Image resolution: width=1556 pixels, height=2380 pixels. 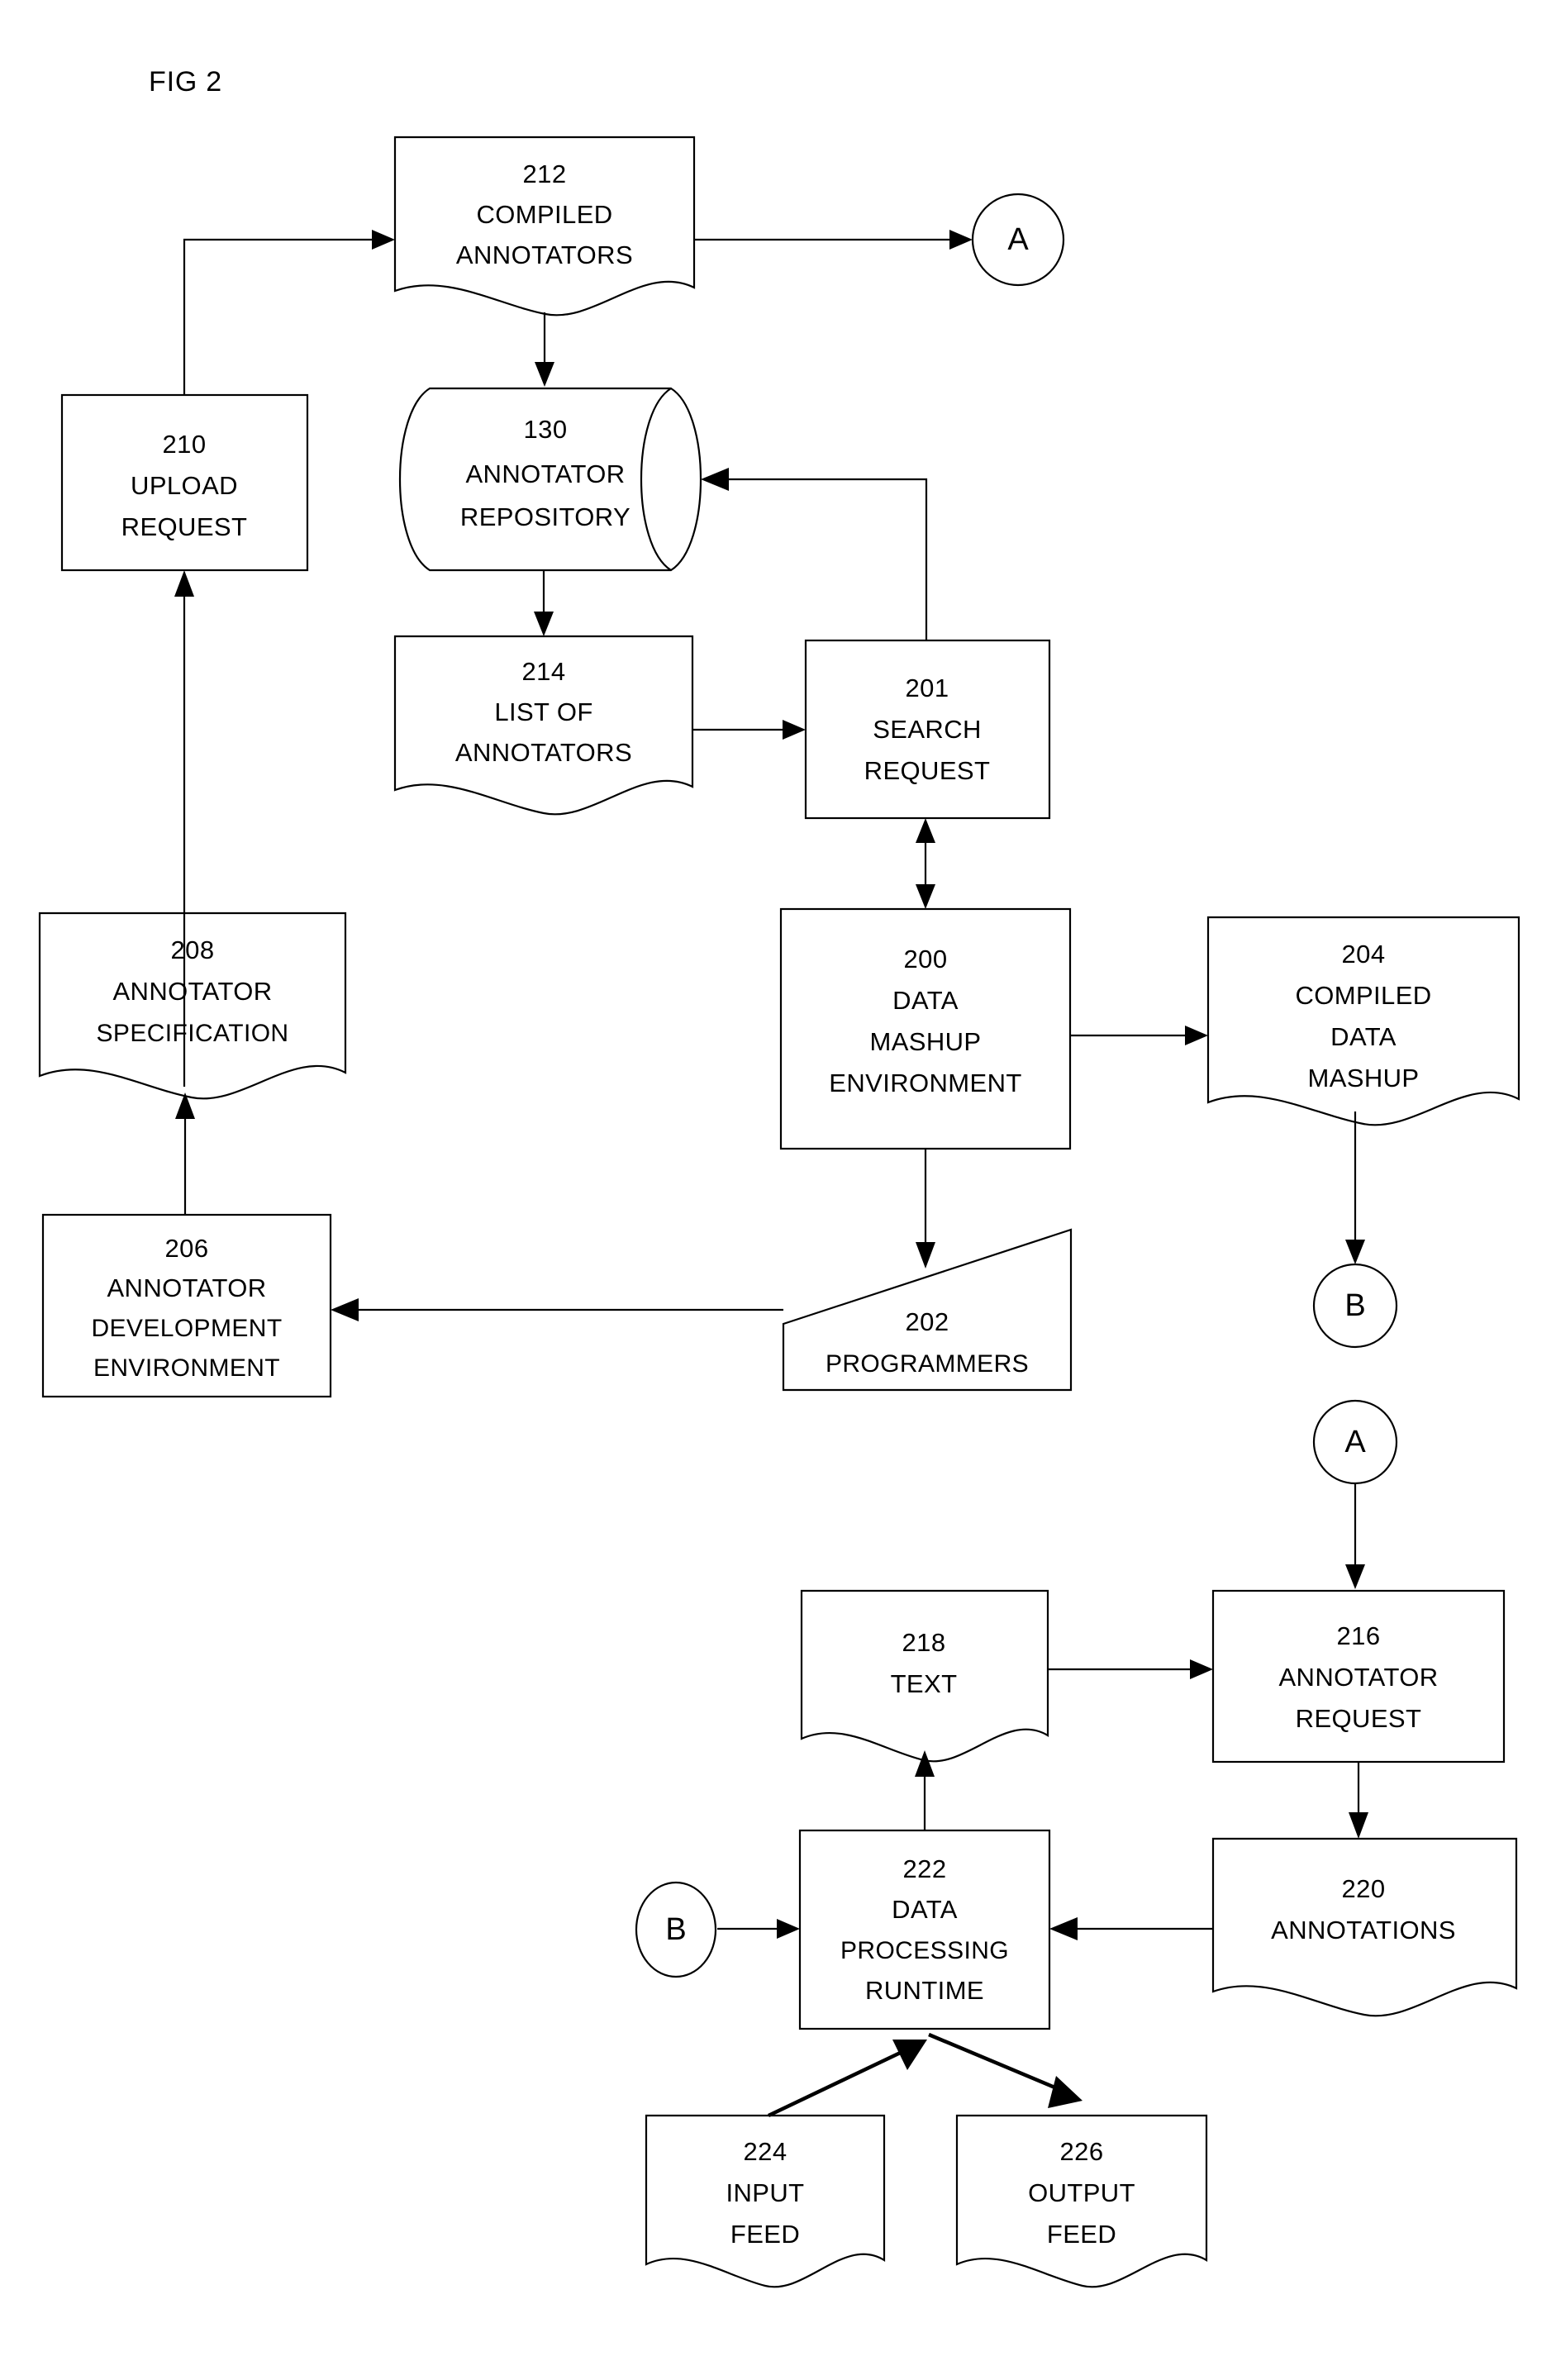 I want to click on edge-201-200-bidirectional, so click(x=925, y=863).